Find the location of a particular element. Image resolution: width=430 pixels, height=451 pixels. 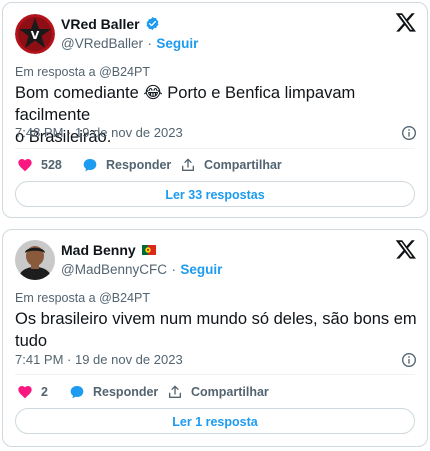

avatar: V is located at coordinates (35, 34).